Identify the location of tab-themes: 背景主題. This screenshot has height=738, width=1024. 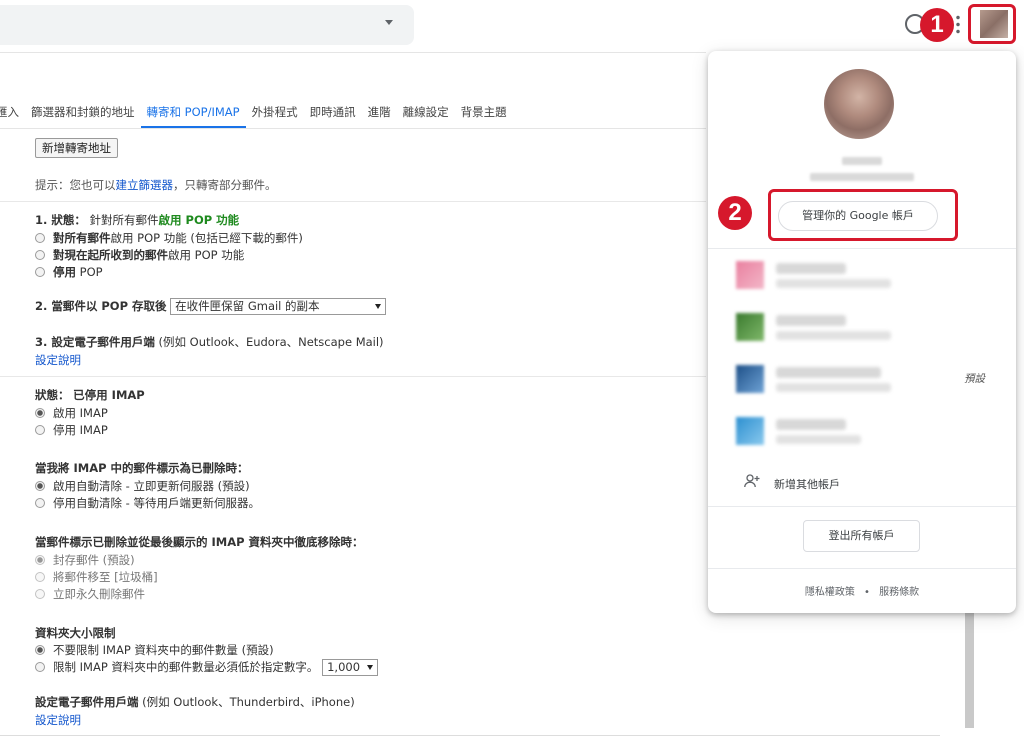
(484, 112).